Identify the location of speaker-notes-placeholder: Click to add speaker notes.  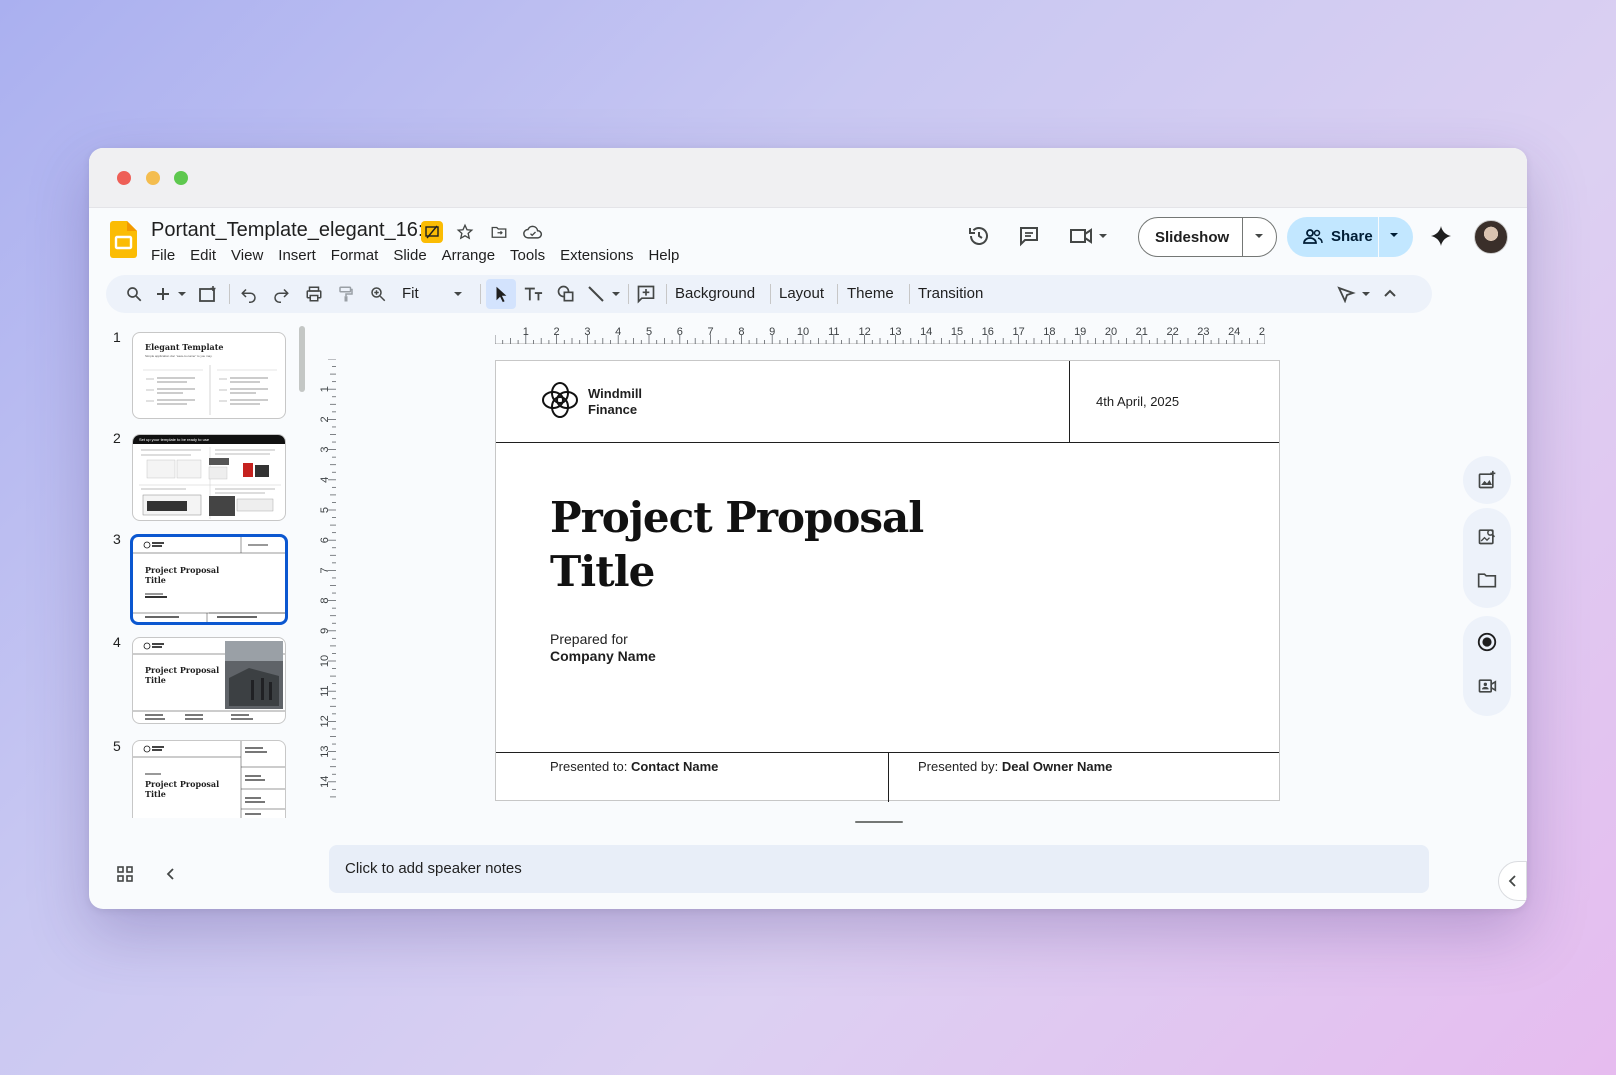
(433, 868).